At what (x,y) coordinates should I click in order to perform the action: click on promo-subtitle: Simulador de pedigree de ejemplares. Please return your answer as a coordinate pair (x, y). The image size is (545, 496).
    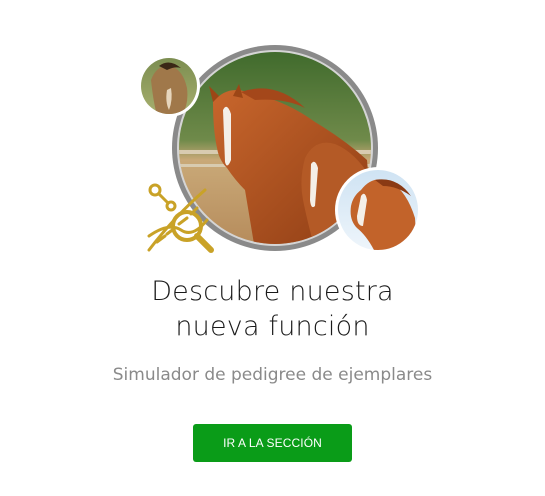
    Looking at the image, I should click on (272, 375).